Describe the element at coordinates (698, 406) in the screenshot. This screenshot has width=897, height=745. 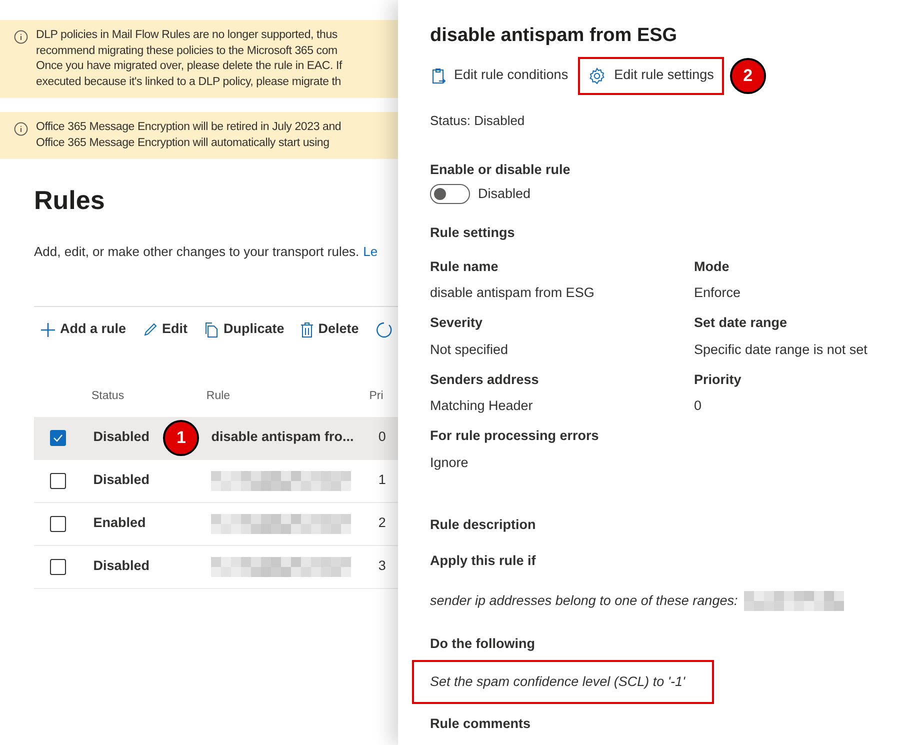
I see `field-value: 0` at that location.